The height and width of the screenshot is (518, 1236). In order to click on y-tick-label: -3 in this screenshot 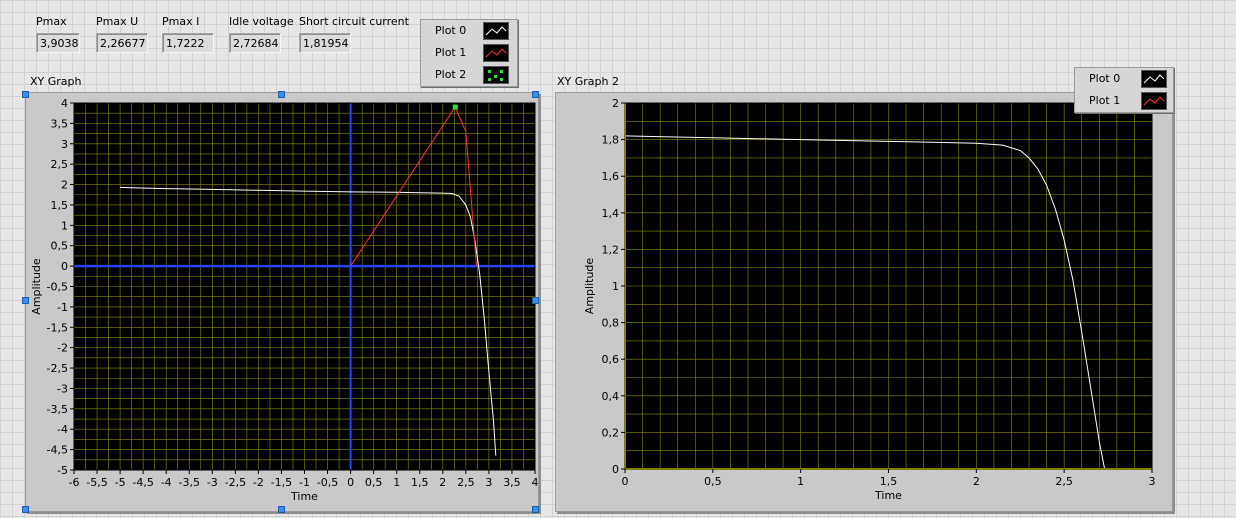, I will do `click(62, 388)`.